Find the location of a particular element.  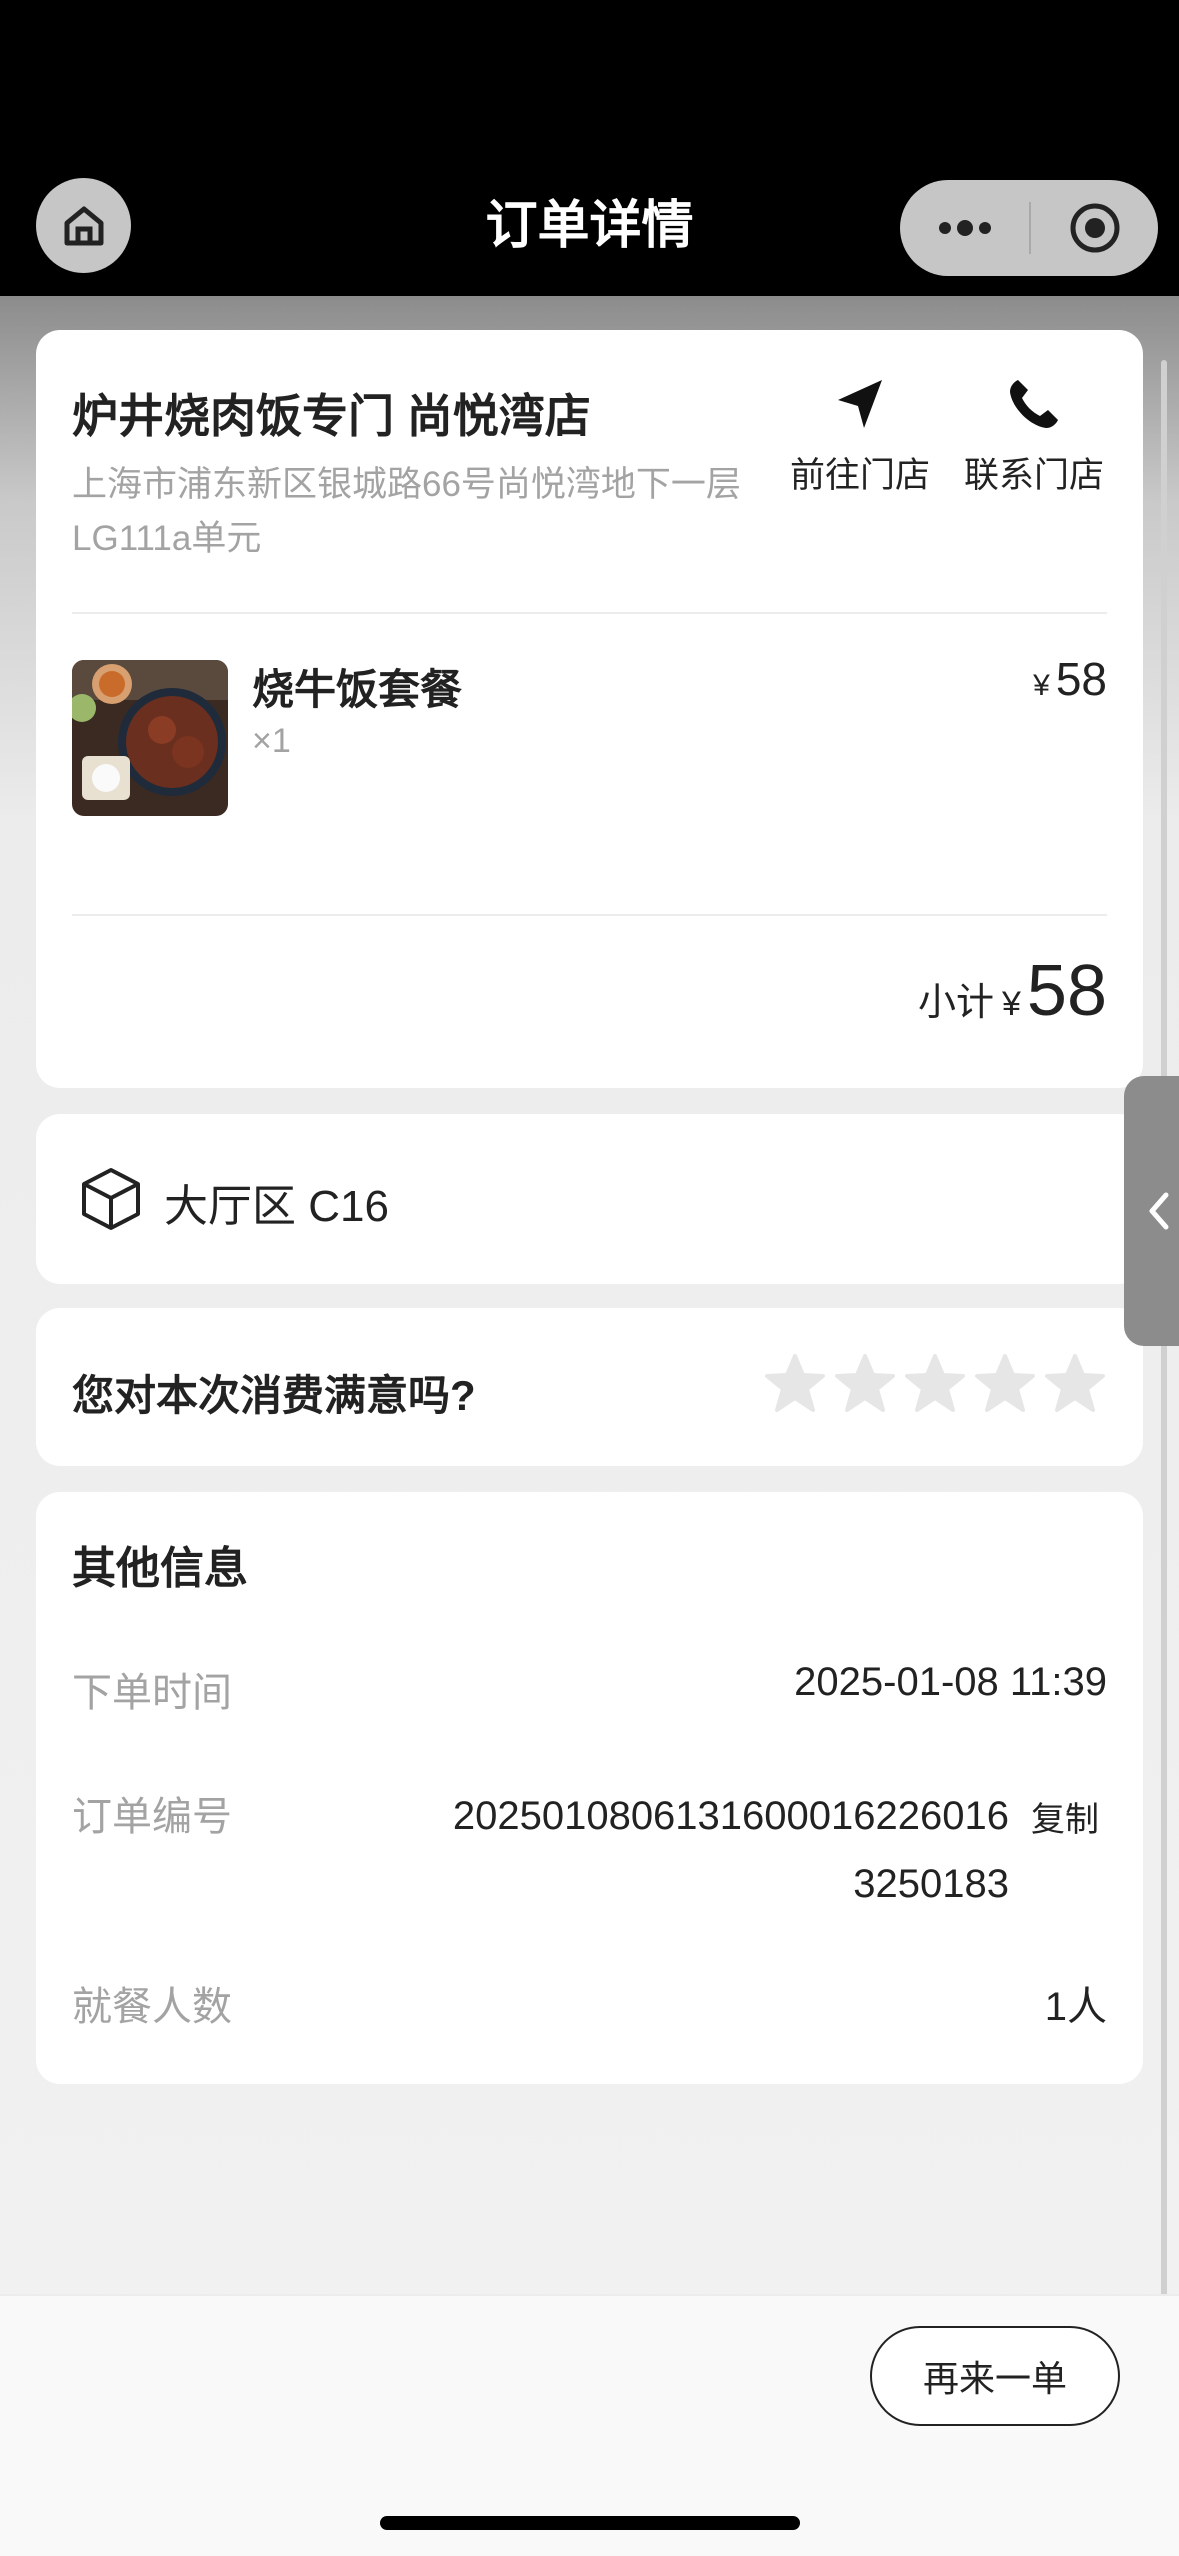

home-indicator is located at coordinates (590, 2523).